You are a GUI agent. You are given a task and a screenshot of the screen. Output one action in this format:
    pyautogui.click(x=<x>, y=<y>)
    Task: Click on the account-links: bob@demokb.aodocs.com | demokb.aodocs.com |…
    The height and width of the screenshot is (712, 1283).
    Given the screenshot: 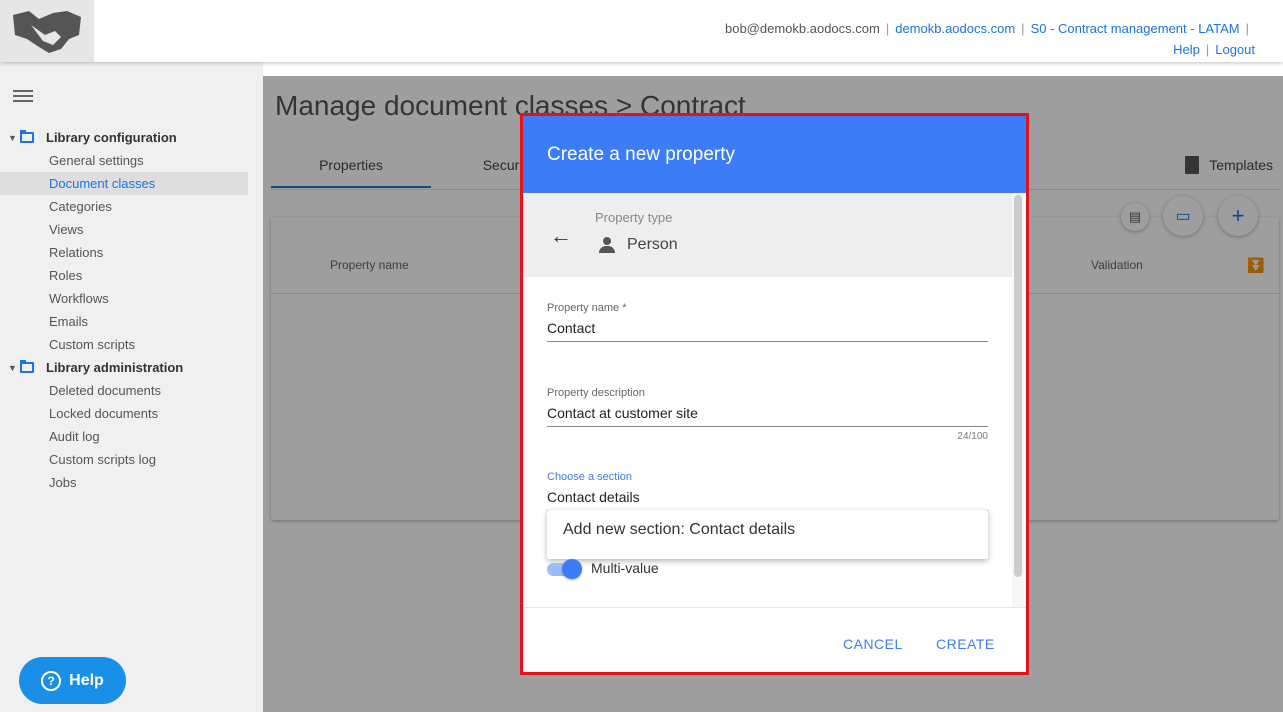 What is the action you would take?
    pyautogui.click(x=989, y=39)
    